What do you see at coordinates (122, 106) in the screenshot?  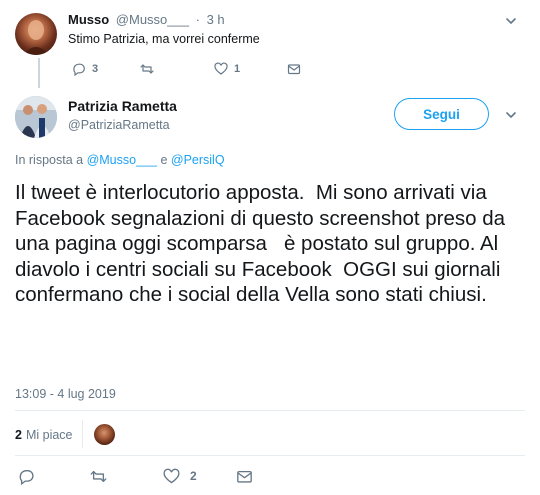 I see `author-name: Patrizia Rametta` at bounding box center [122, 106].